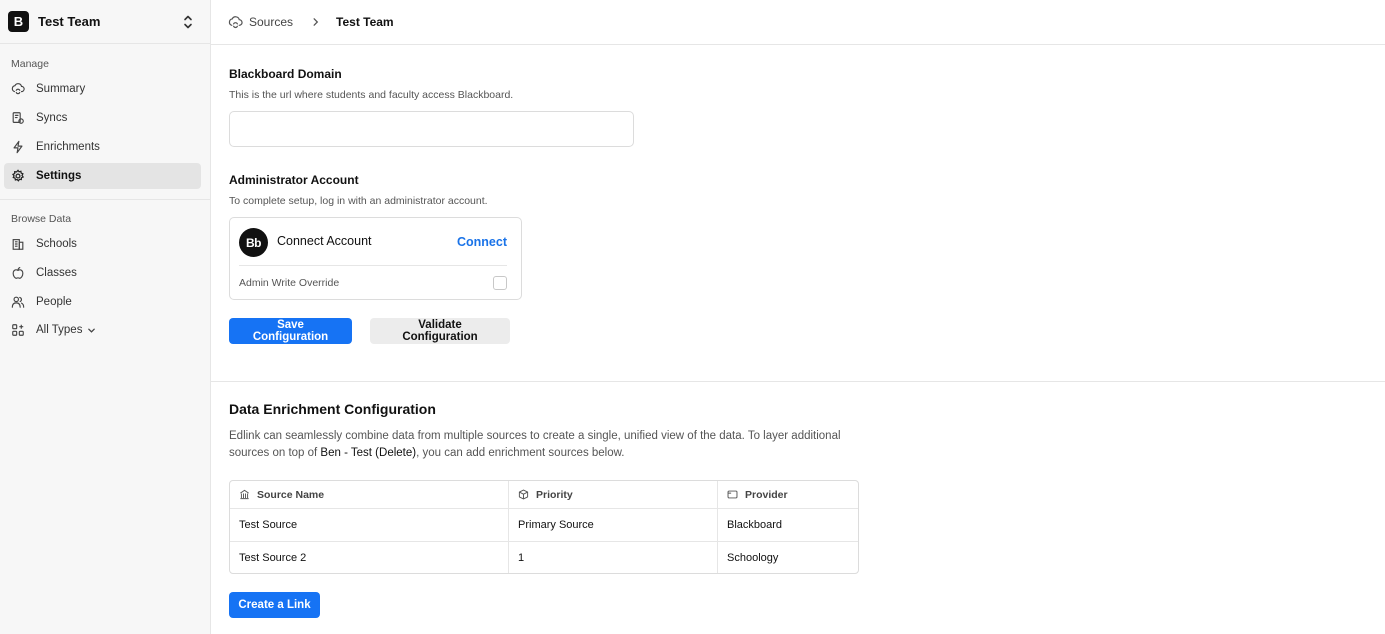  What do you see at coordinates (798, 381) in the screenshot?
I see `section-divider` at bounding box center [798, 381].